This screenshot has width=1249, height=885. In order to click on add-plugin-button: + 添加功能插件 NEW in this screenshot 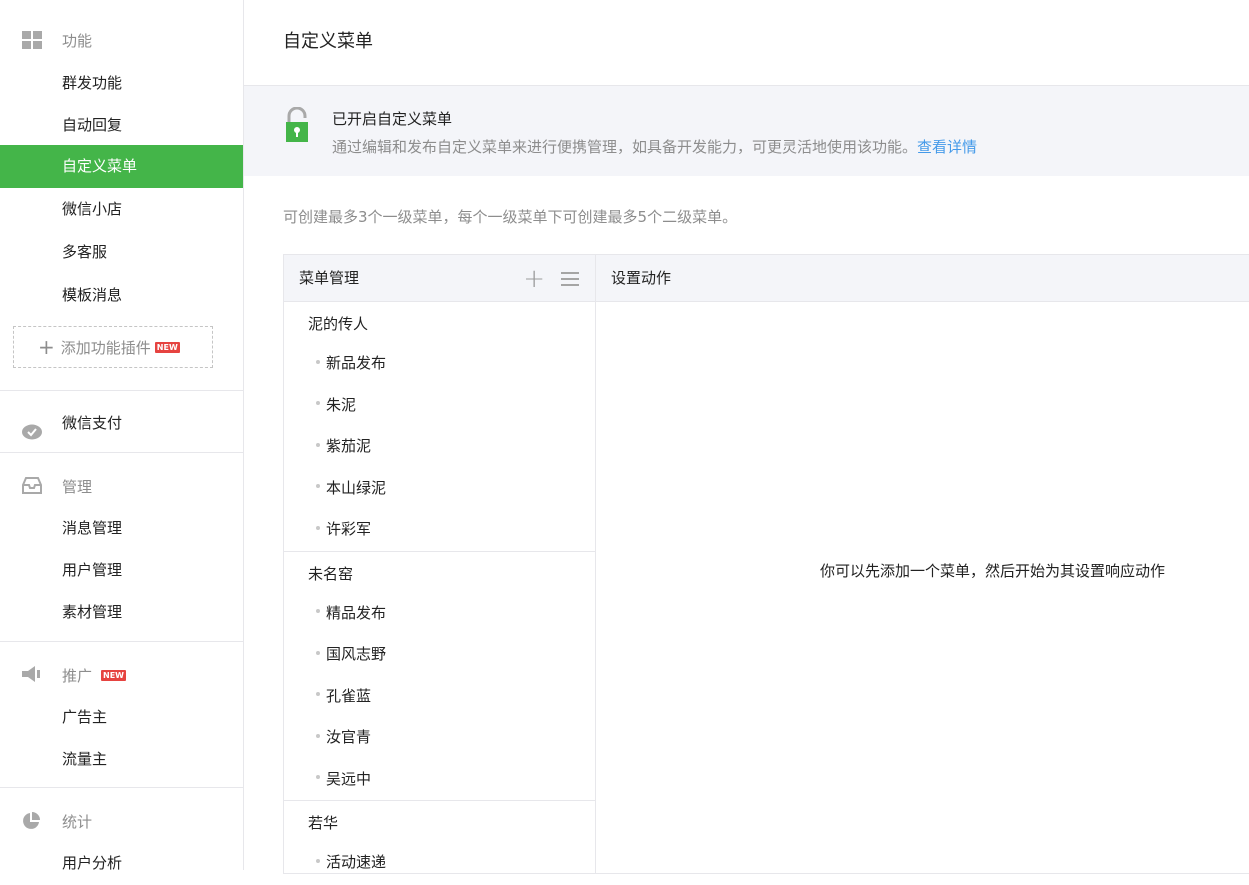, I will do `click(113, 347)`.